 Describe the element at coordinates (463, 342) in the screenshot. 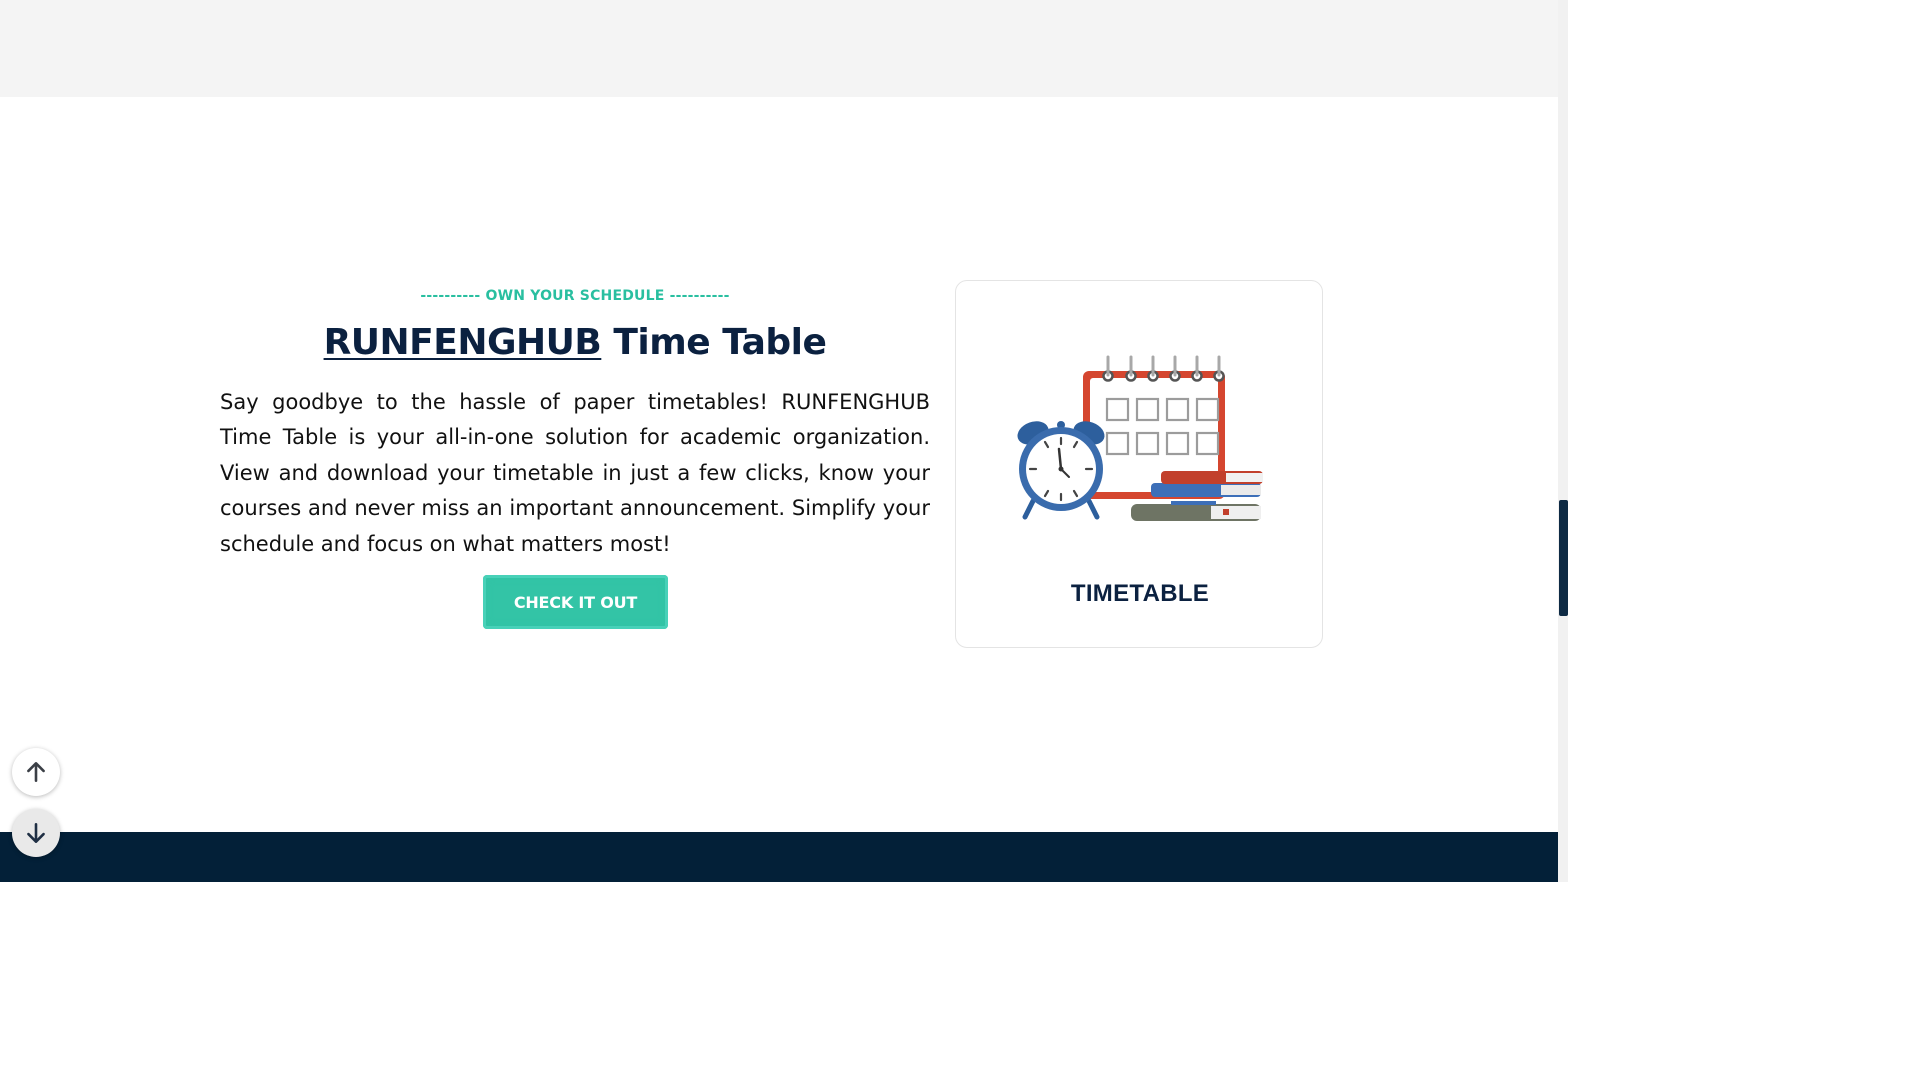

I see `title-brand-link: RUNFENGHUB` at that location.